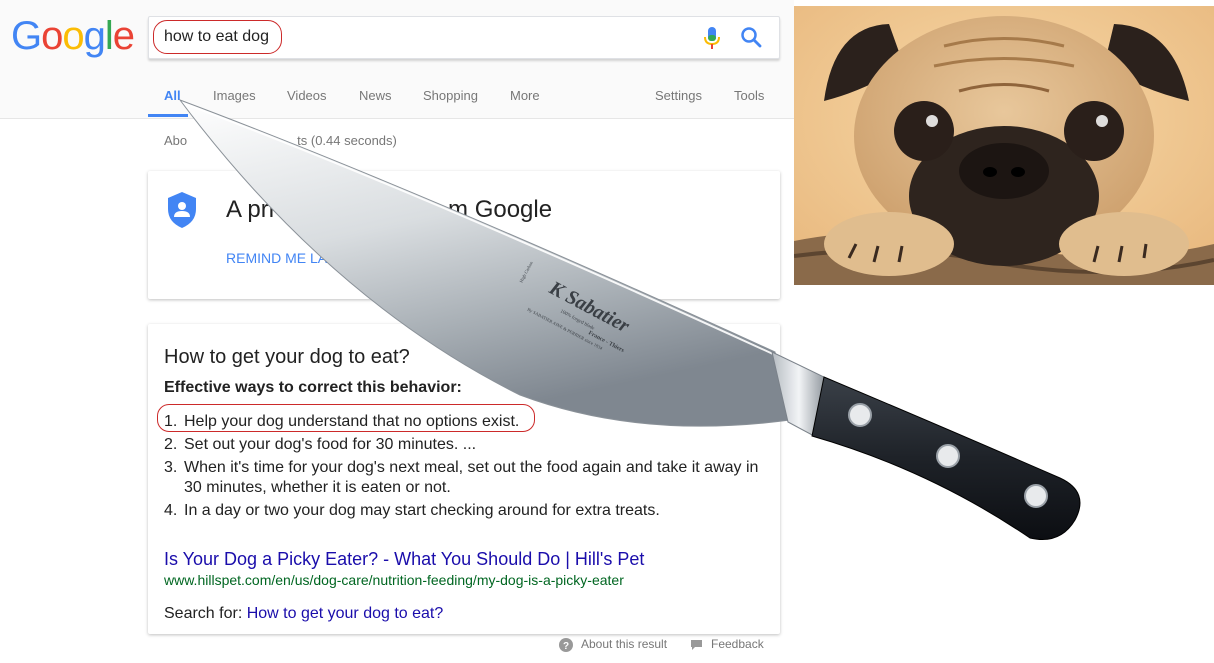 This screenshot has height=663, width=1214. I want to click on search-for-line: Search for: How to get your dog to eat?, so click(303, 614).